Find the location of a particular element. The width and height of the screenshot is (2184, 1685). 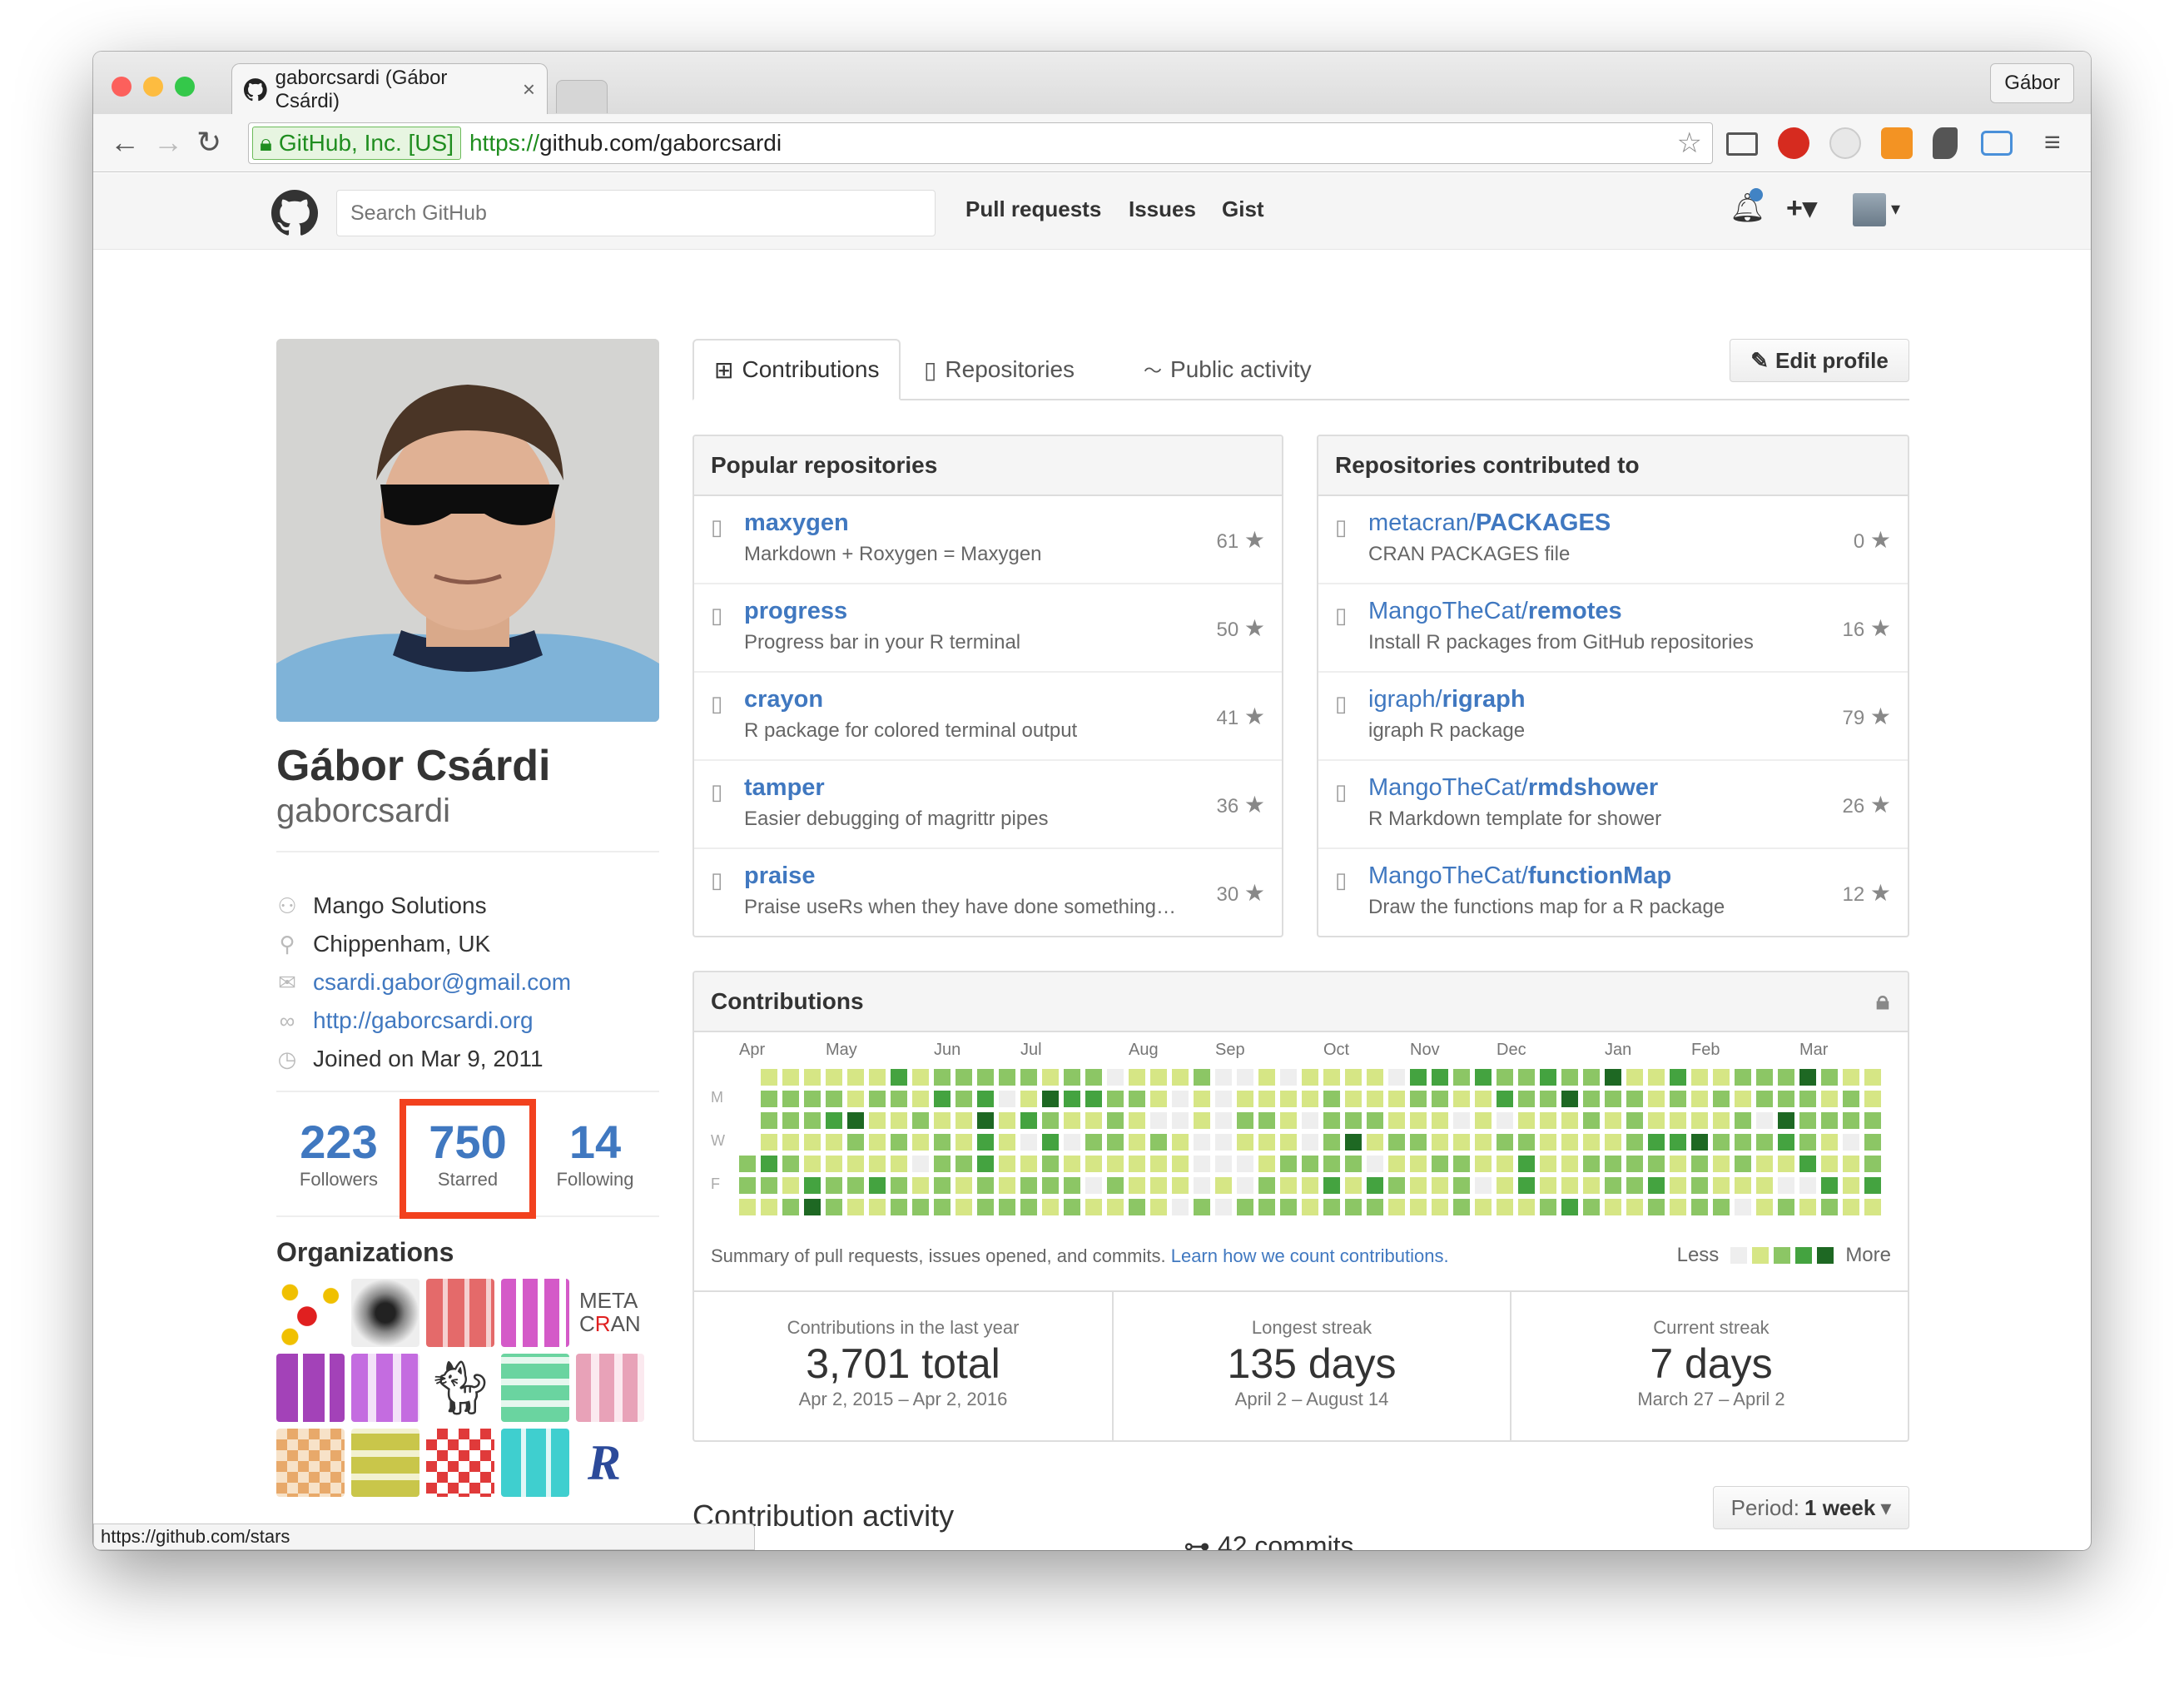

ev-certificate-badge: 🔒︎ GitHub, Inc. [US] is located at coordinates (356, 144).